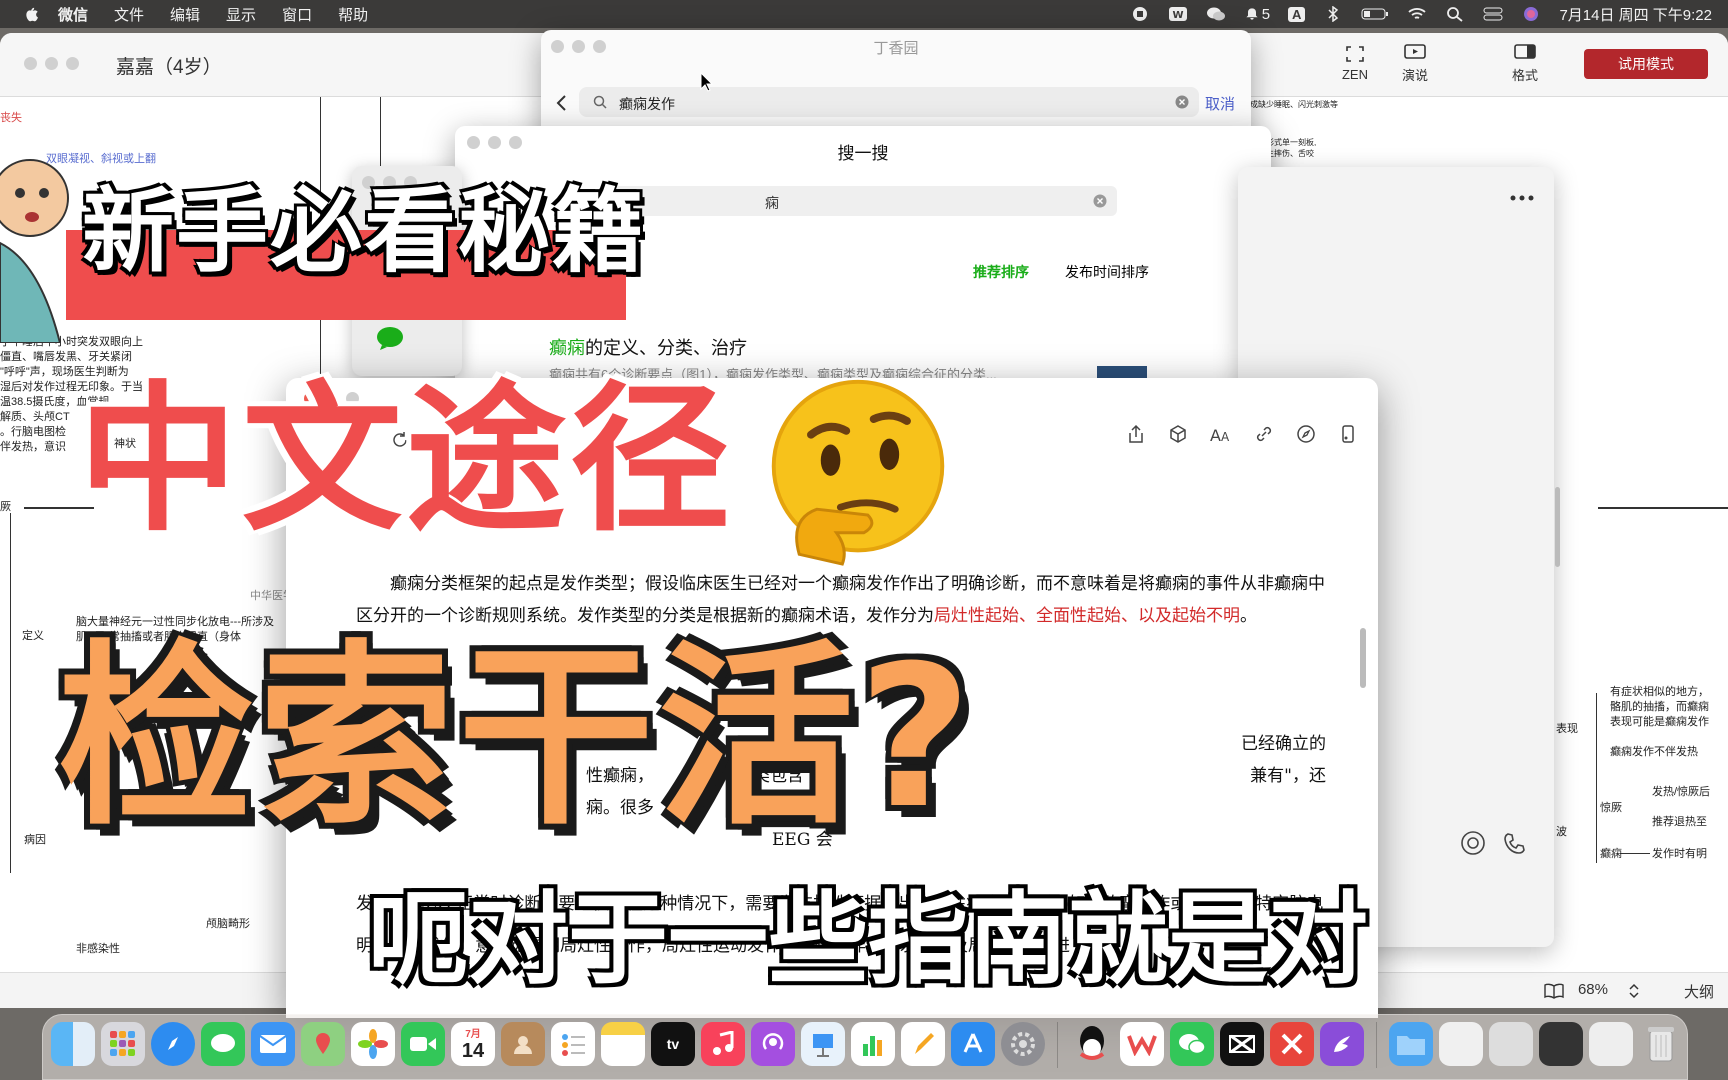 The image size is (1728, 1080). What do you see at coordinates (648, 347) in the screenshot?
I see `search-result-title: 癫痫的定义、分类、治疗` at bounding box center [648, 347].